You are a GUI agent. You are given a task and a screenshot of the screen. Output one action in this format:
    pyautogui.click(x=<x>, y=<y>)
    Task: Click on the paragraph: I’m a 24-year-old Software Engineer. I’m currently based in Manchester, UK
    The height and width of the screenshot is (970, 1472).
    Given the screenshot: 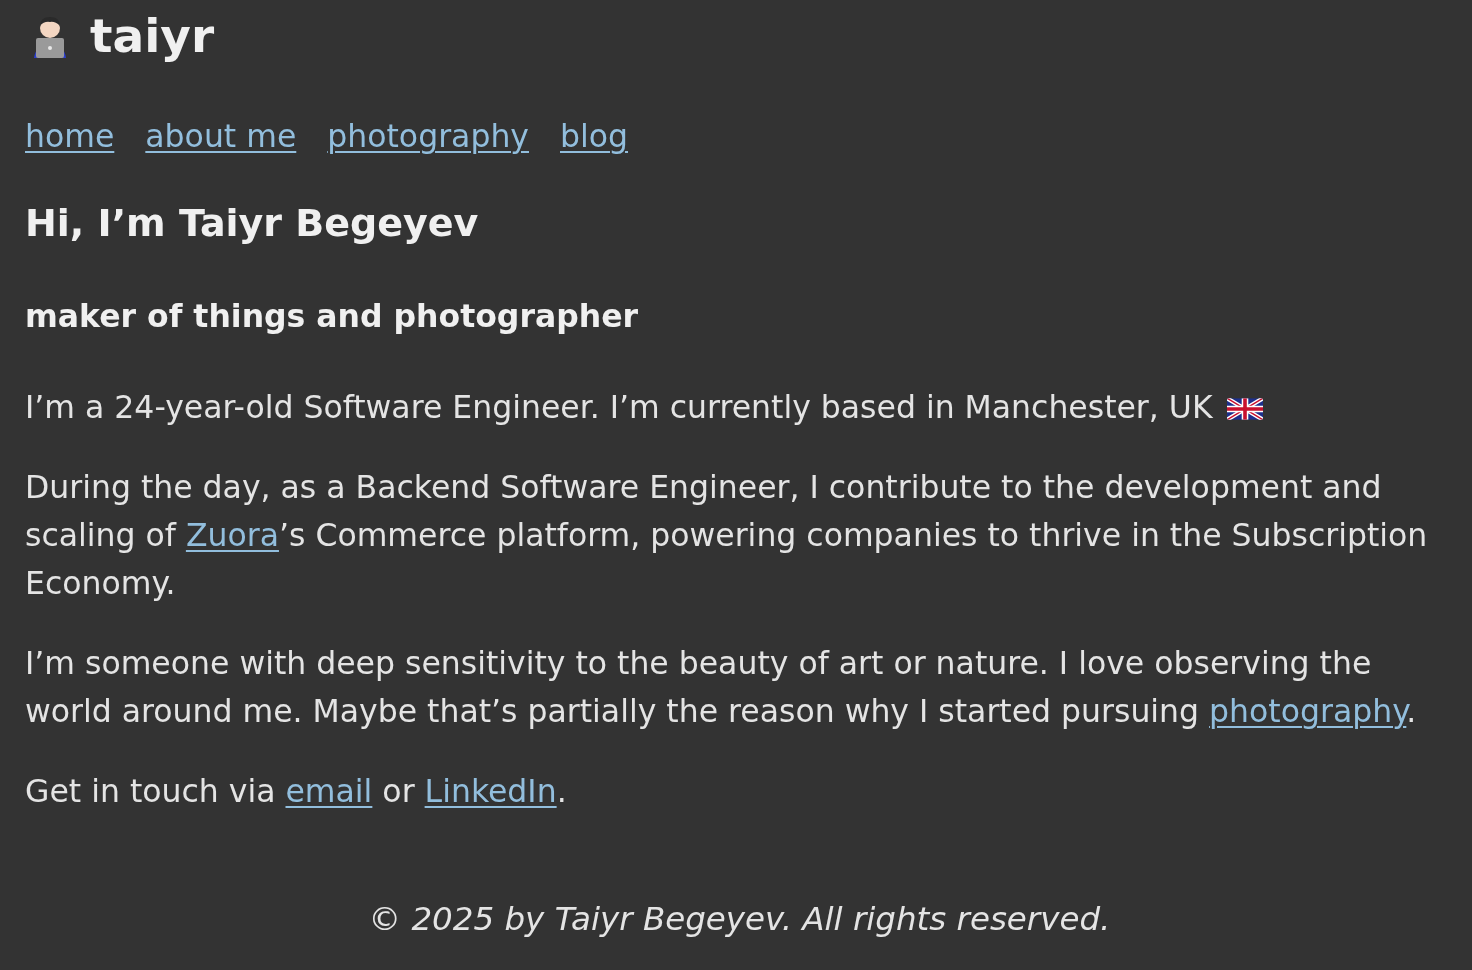 What is the action you would take?
    pyautogui.click(x=619, y=407)
    